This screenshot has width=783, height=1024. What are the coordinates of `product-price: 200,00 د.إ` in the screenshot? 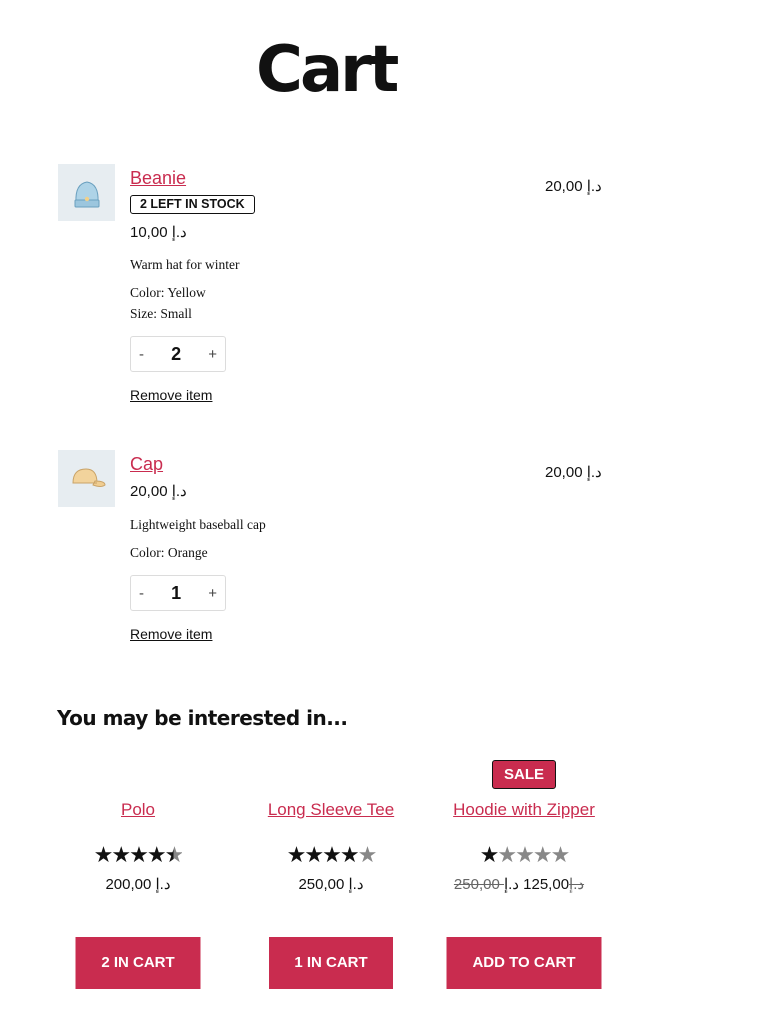 It's located at (138, 884).